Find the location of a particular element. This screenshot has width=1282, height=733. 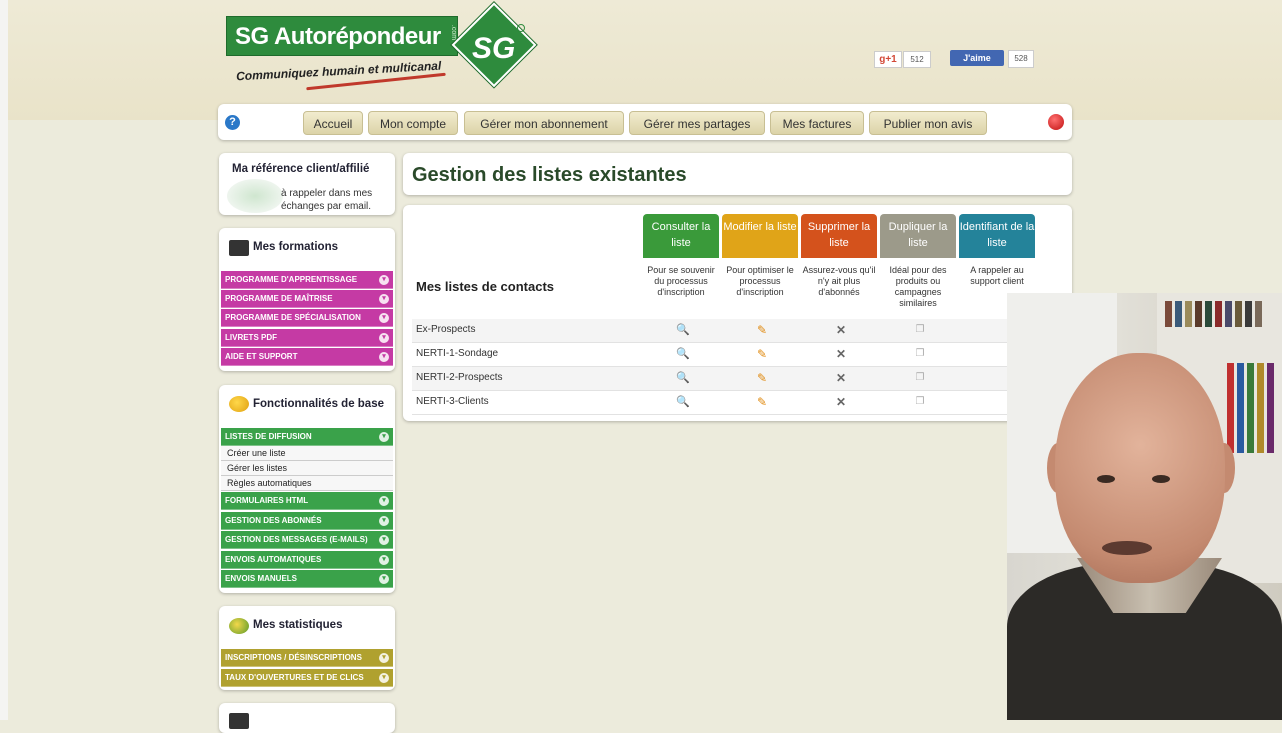

menu-label: ENVOIS MANUELS is located at coordinates (261, 578).